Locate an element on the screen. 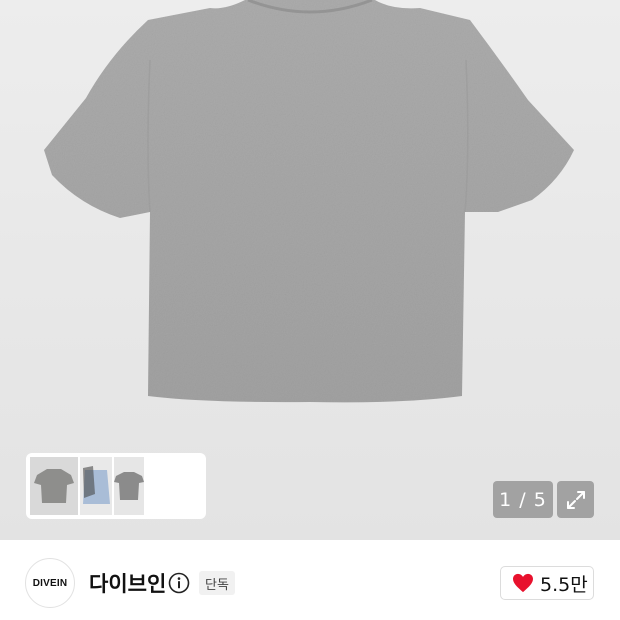 The height and width of the screenshot is (620, 620). thumbnail-blue-tshirt is located at coordinates (96, 486).